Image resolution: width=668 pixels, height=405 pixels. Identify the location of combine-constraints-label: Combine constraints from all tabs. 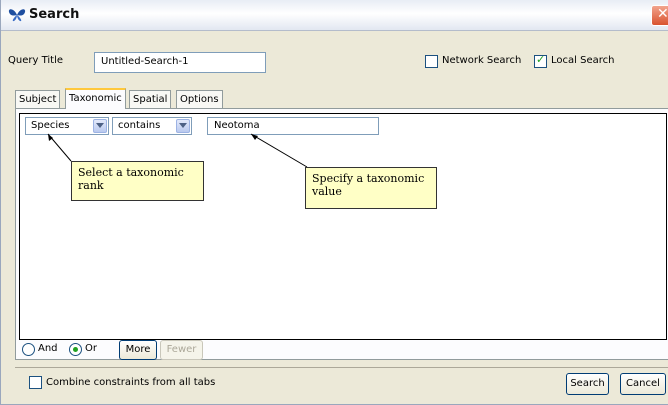
(131, 382).